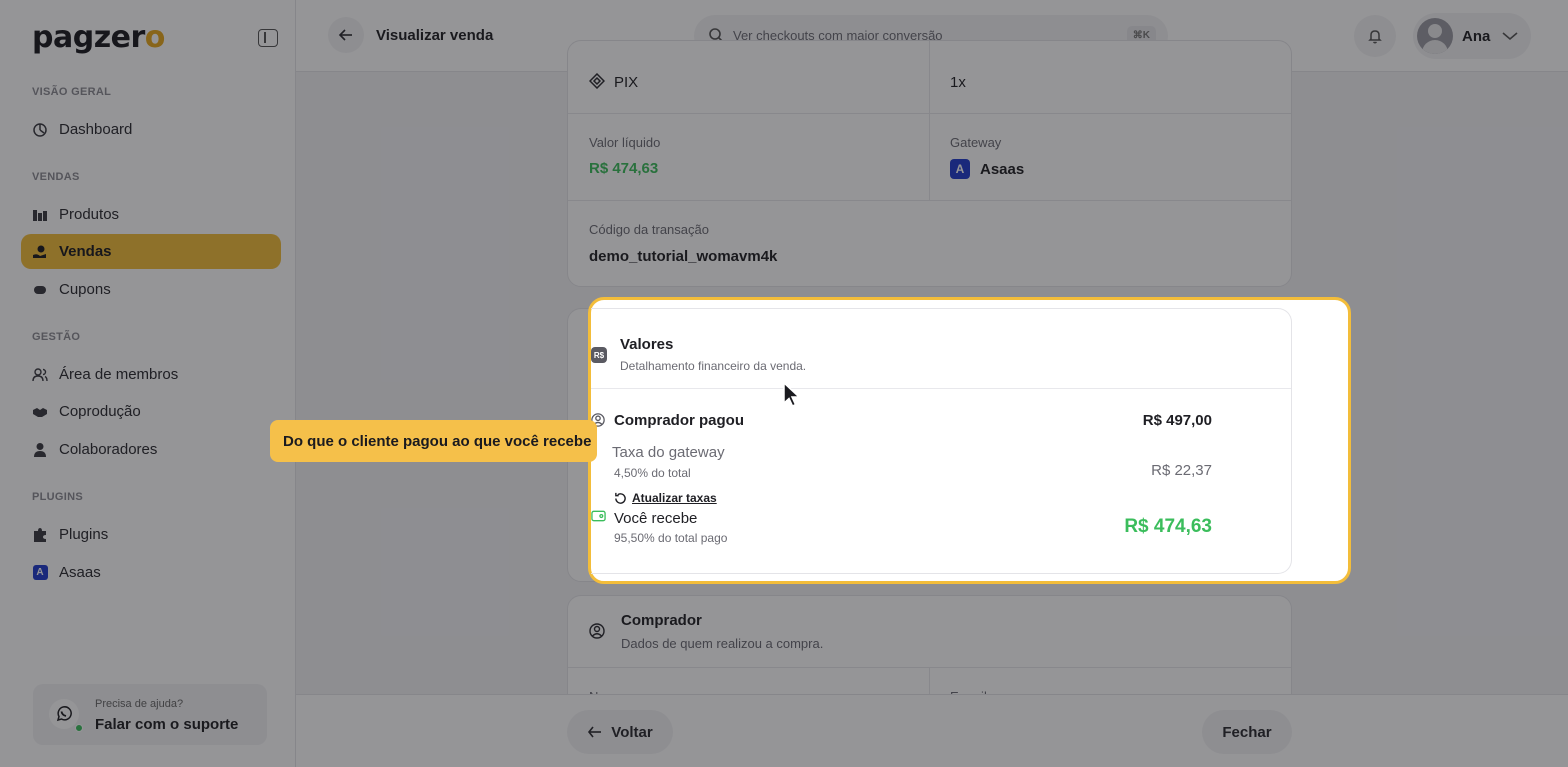 The height and width of the screenshot is (767, 1568). Describe the element at coordinates (652, 473) in the screenshot. I see `gateway-fee-percent: 4,50% do total` at that location.